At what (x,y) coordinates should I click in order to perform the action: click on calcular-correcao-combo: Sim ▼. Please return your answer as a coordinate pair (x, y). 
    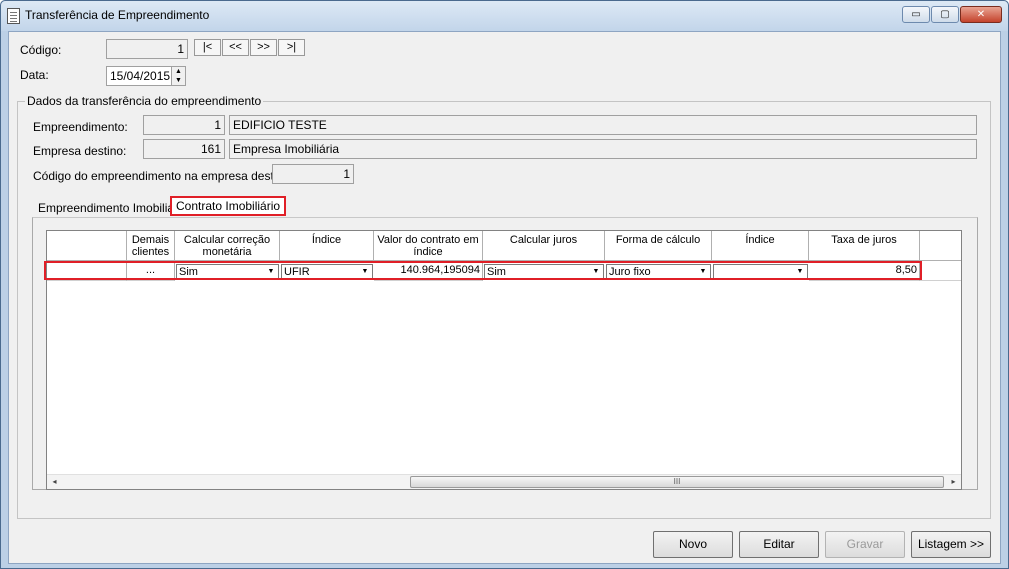
    Looking at the image, I should click on (227, 272).